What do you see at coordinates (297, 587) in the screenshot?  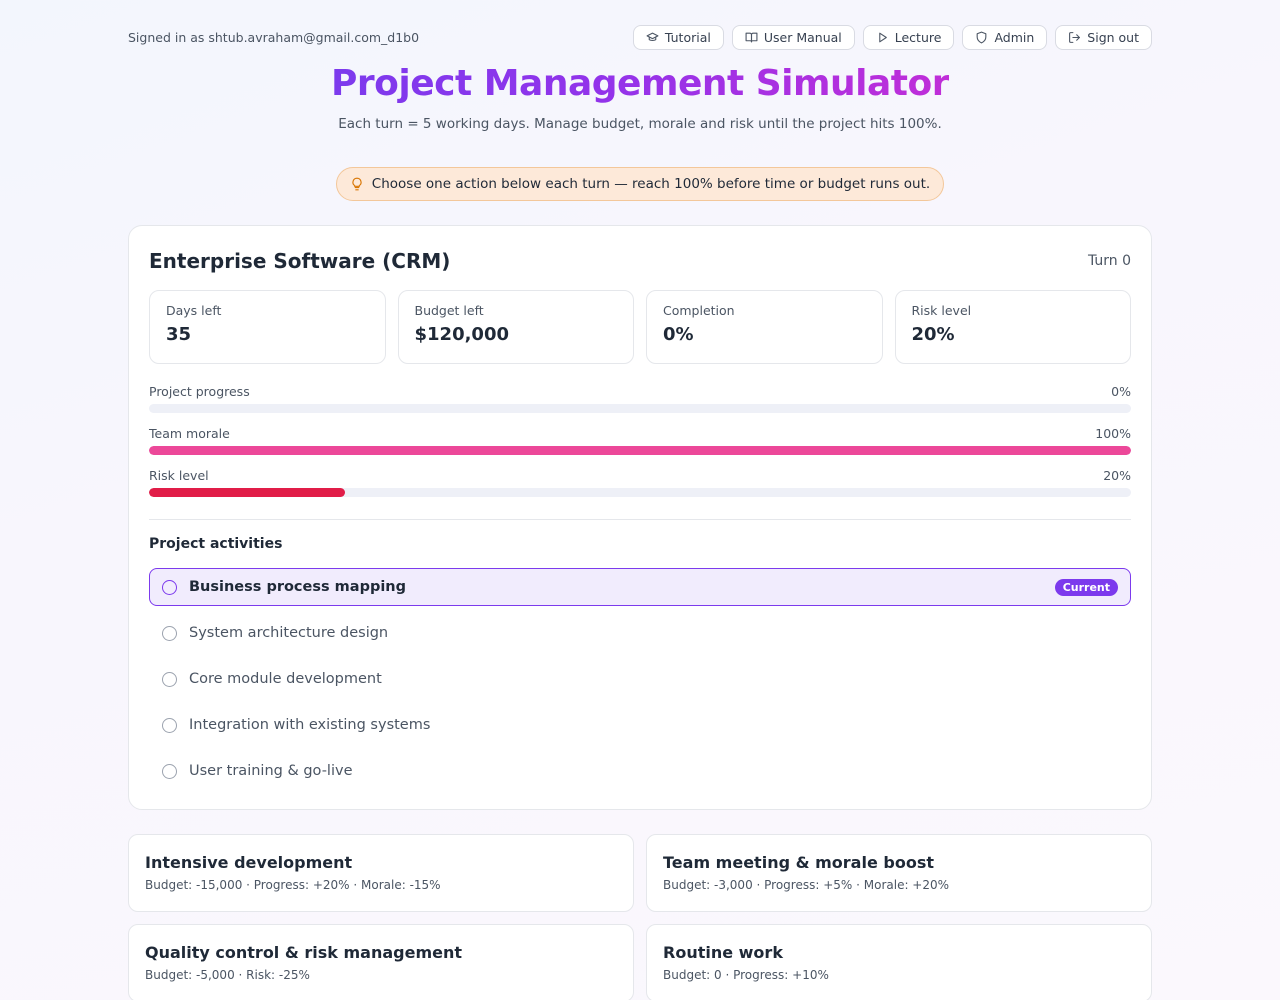 I see `activity-label: Business process mapping` at bounding box center [297, 587].